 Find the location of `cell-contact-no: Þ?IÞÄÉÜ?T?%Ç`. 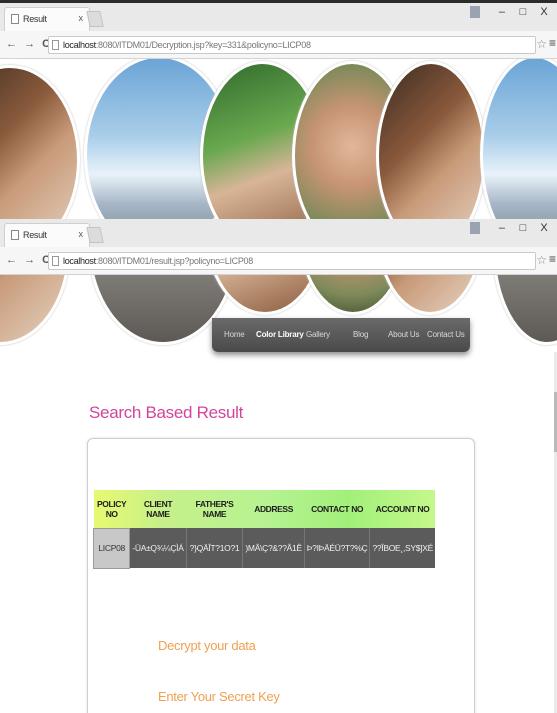

cell-contact-no: Þ?IÞÄÉÜ?T?%Ç is located at coordinates (336, 548).